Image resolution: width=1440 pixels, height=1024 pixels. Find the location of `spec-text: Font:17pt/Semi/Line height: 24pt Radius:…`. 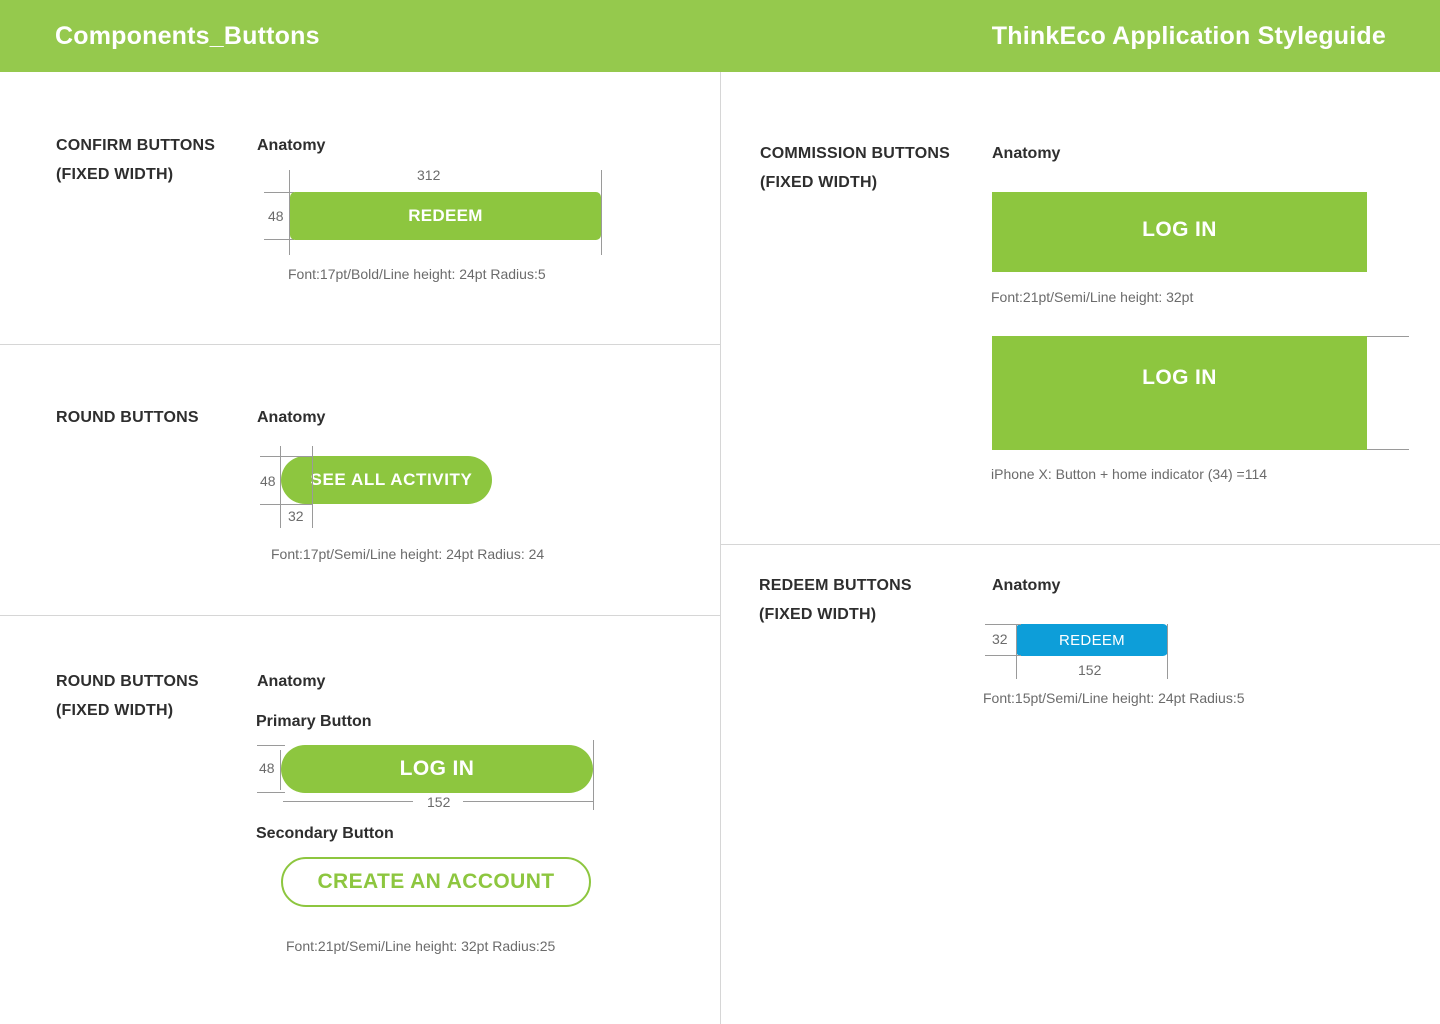

spec-text: Font:17pt/Semi/Line height: 24pt Radius:… is located at coordinates (408, 554).